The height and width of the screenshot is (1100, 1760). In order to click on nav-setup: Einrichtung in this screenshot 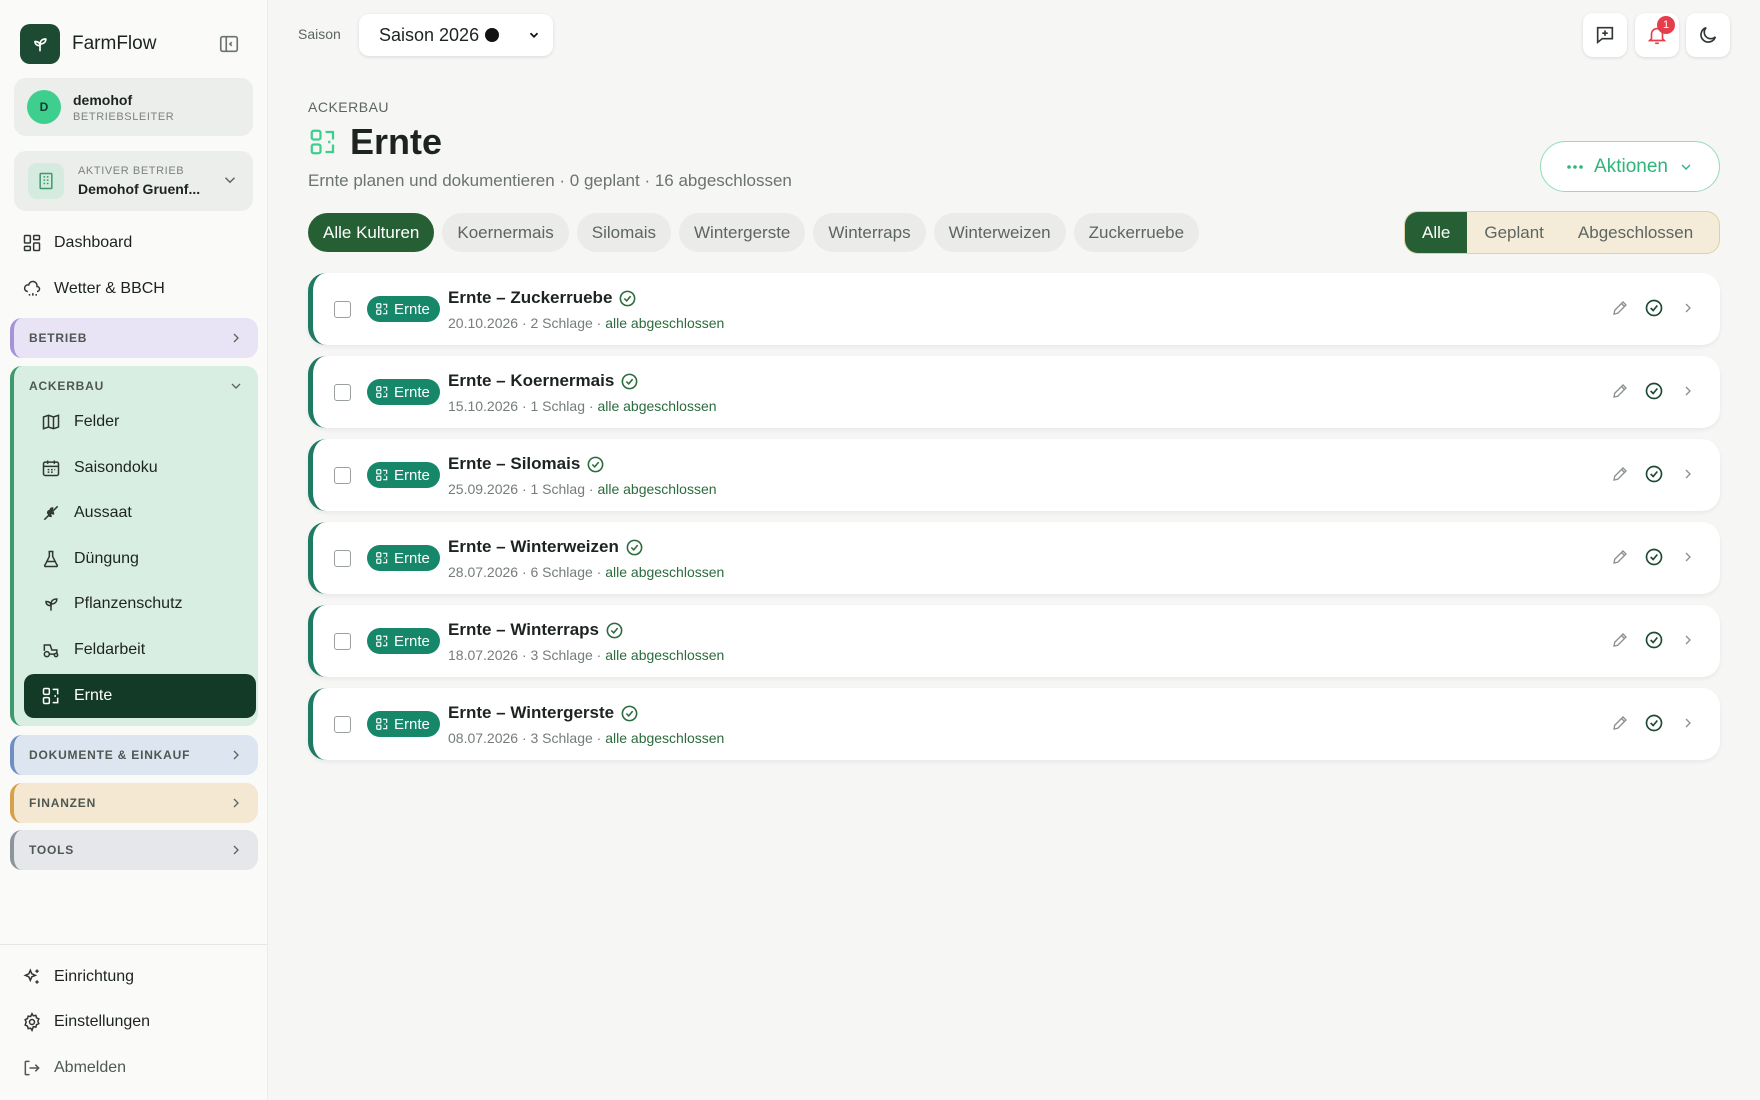, I will do `click(135, 977)`.